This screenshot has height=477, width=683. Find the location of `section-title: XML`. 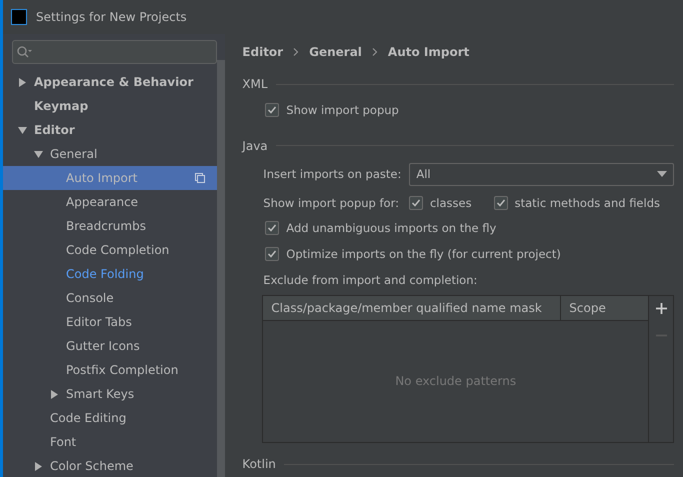

section-title: XML is located at coordinates (255, 84).